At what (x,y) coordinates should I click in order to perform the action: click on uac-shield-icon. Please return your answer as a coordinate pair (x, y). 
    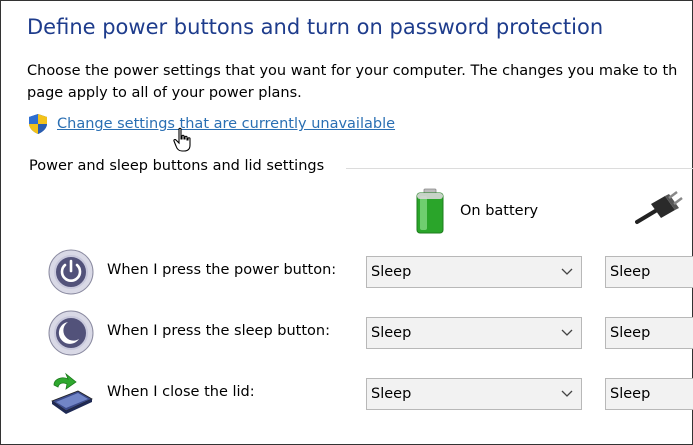
    Looking at the image, I should click on (38, 124).